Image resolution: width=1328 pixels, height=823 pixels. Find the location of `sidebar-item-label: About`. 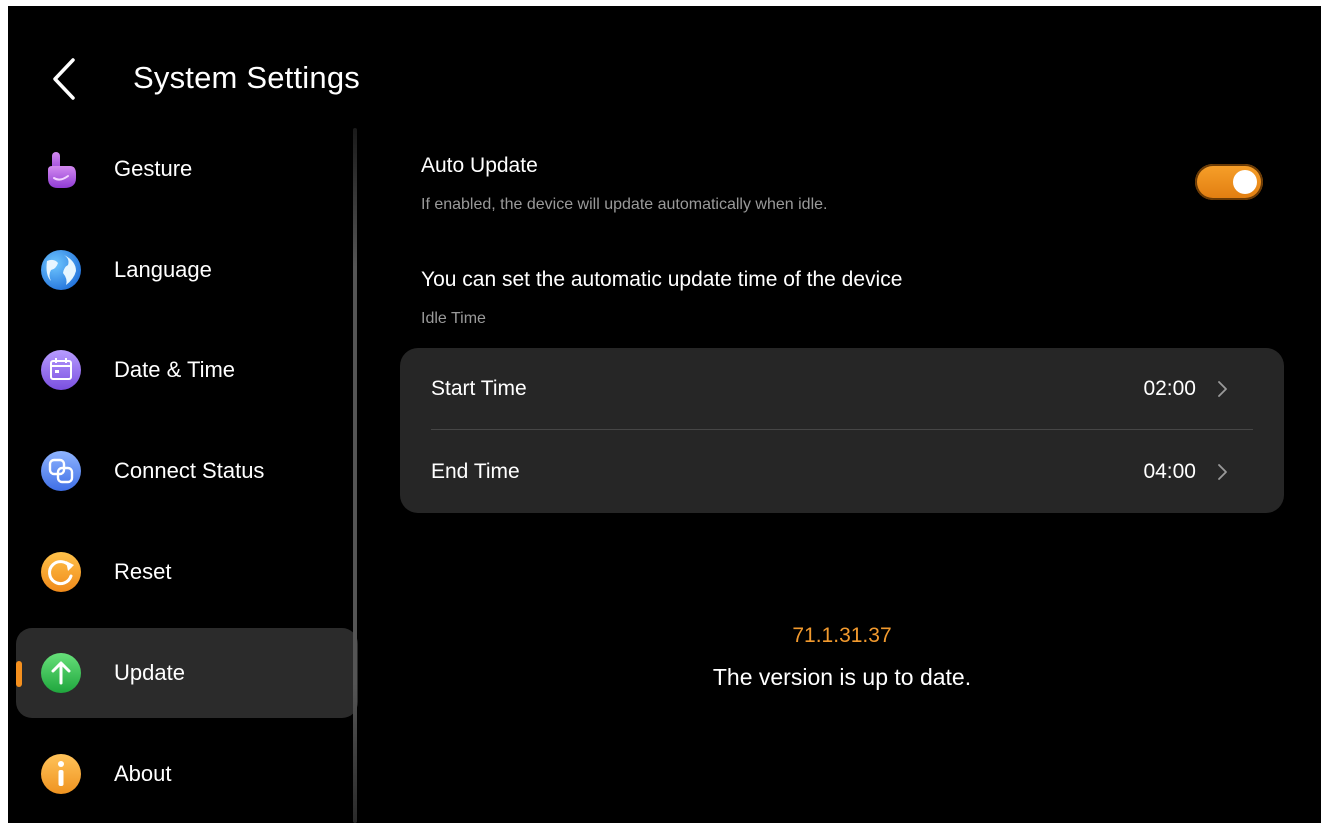

sidebar-item-label: About is located at coordinates (143, 773).